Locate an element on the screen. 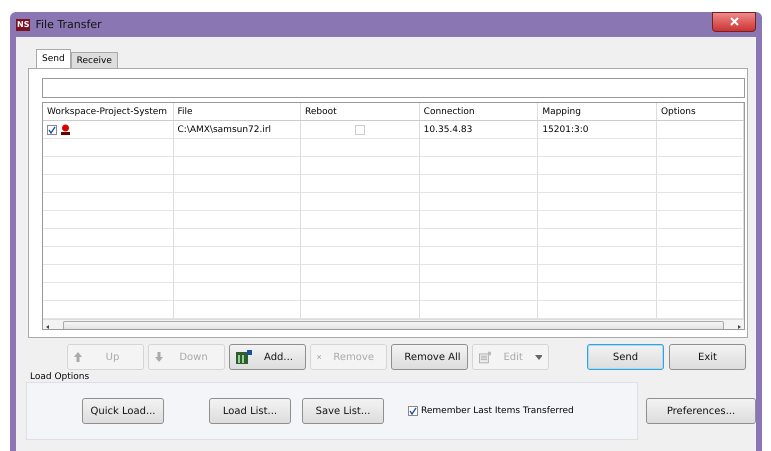 The height and width of the screenshot is (451, 771). caret-icon is located at coordinates (538, 357).